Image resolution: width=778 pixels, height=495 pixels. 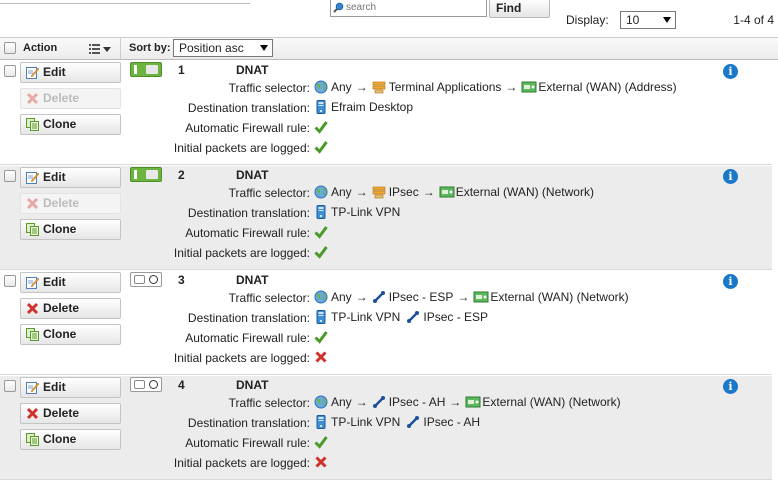 I want to click on rule-position: 1, so click(x=181, y=70).